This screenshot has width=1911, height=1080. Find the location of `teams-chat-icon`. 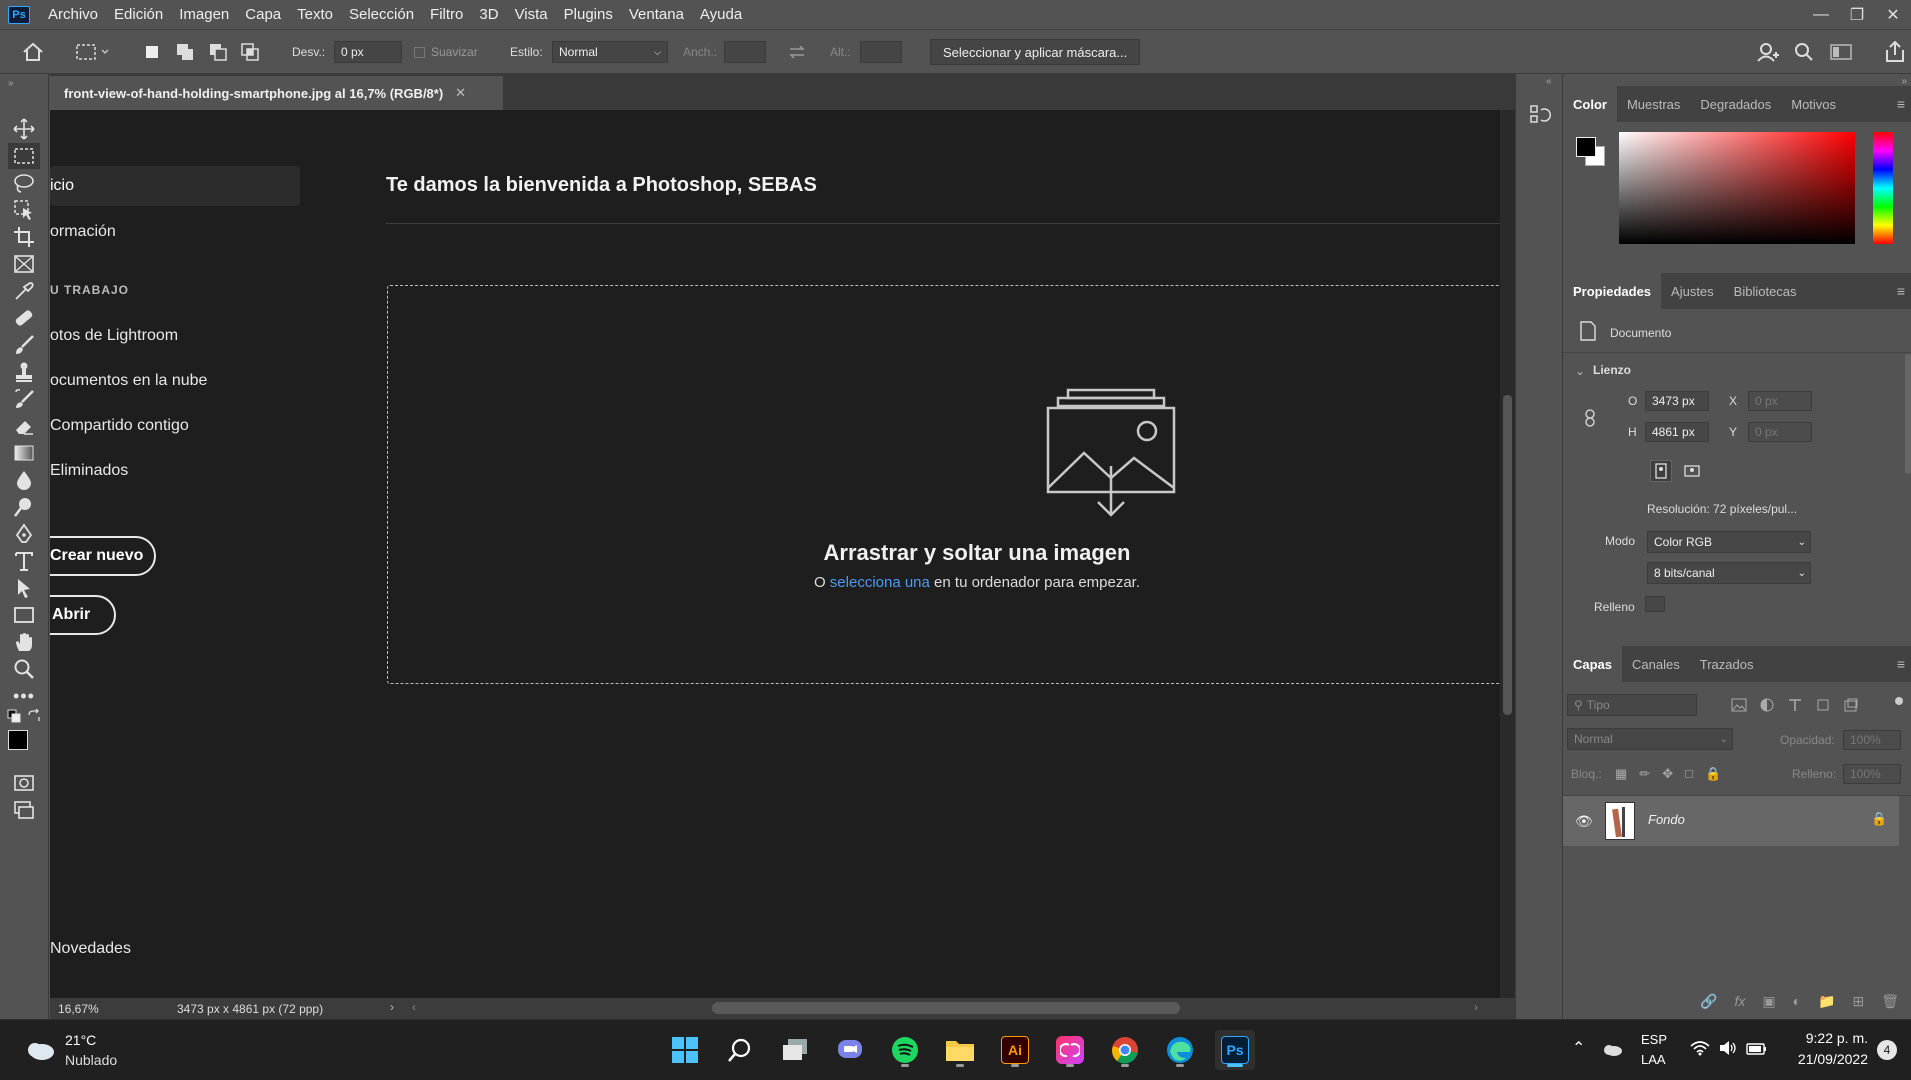

teams-chat-icon is located at coordinates (850, 1050).